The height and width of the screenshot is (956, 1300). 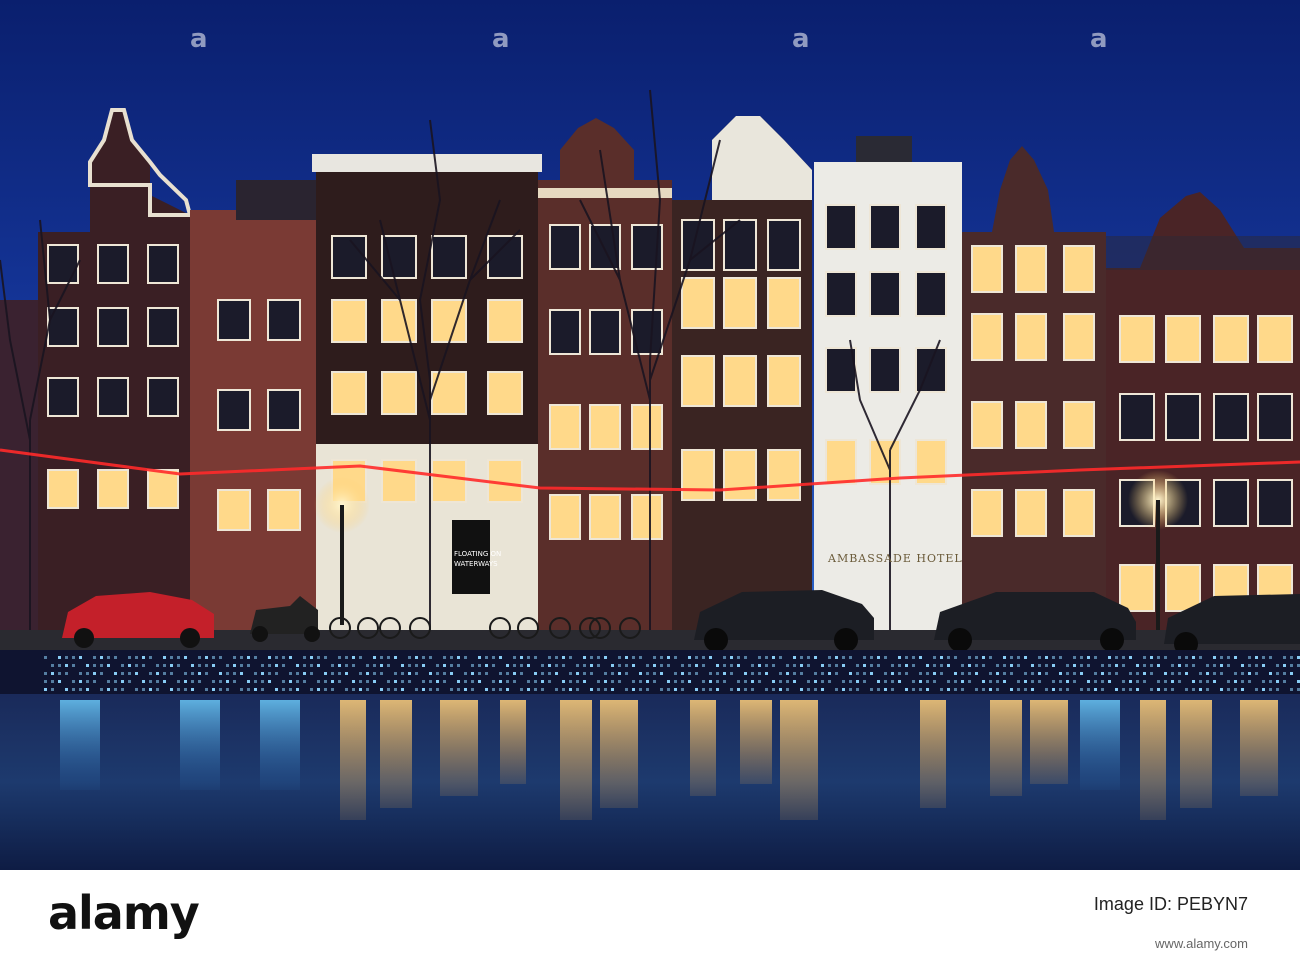 What do you see at coordinates (501, 39) in the screenshot?
I see `watermark-glyph: a` at bounding box center [501, 39].